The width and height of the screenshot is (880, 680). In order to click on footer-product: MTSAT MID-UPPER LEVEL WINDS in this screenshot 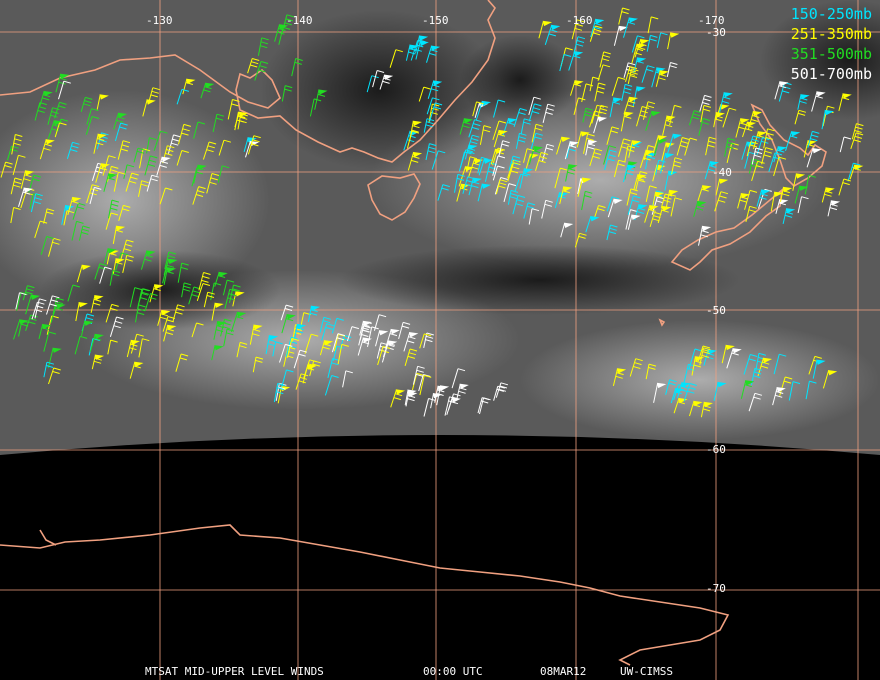, I will do `click(234, 671)`.